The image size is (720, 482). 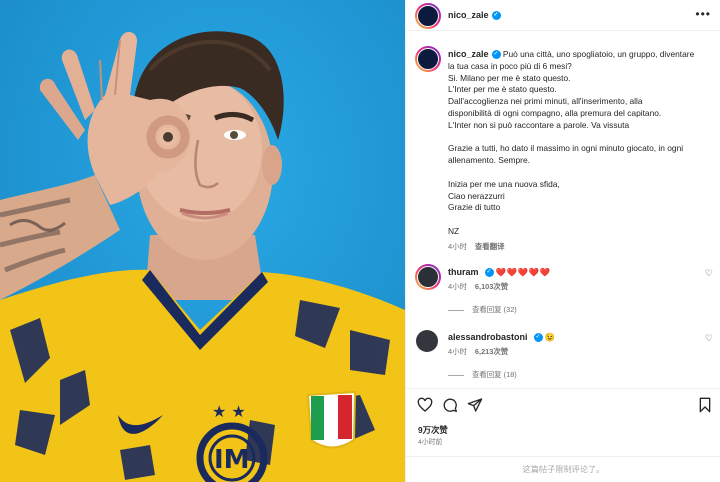 I want to click on caption-line: la tua casa in poco più di 6 mesi?, so click(x=510, y=65).